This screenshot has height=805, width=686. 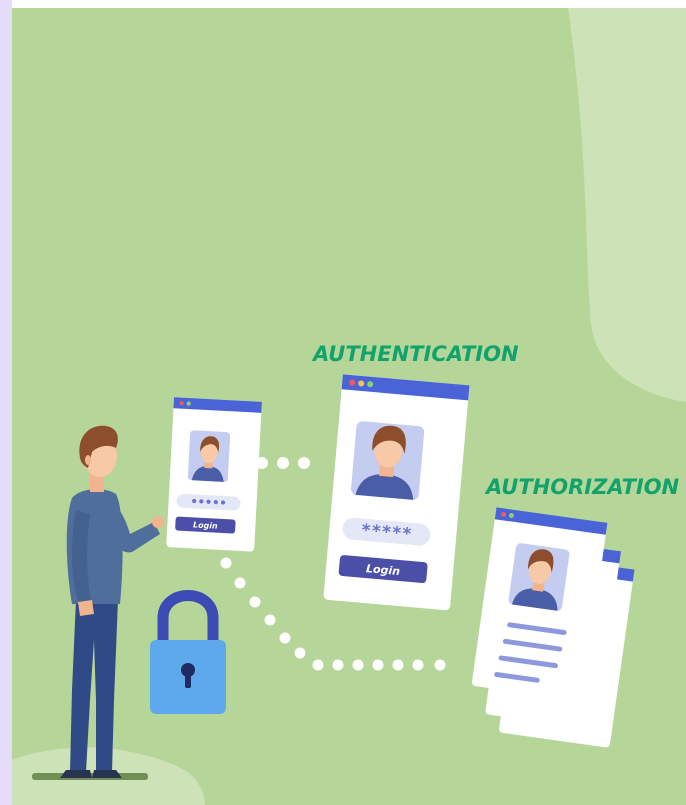 I want to click on password-mask: •••••, so click(x=208, y=502).